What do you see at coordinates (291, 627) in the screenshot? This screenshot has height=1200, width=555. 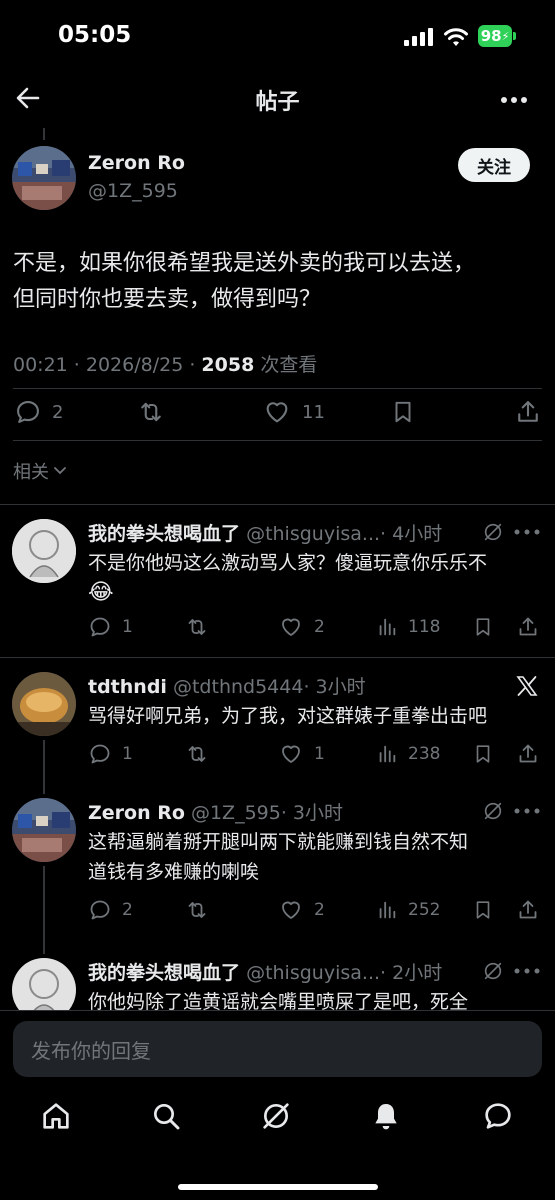 I see `heart-icon` at bounding box center [291, 627].